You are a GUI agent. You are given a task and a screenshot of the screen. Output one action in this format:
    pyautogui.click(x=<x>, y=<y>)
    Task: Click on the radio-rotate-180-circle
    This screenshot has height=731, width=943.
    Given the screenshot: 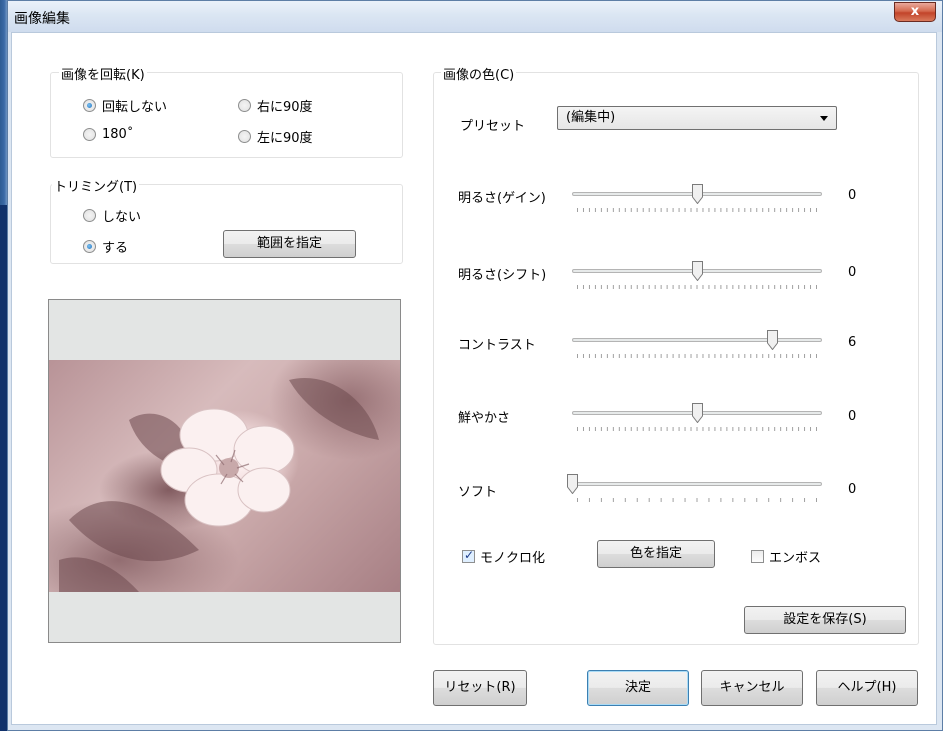 What is the action you would take?
    pyautogui.click(x=89, y=134)
    